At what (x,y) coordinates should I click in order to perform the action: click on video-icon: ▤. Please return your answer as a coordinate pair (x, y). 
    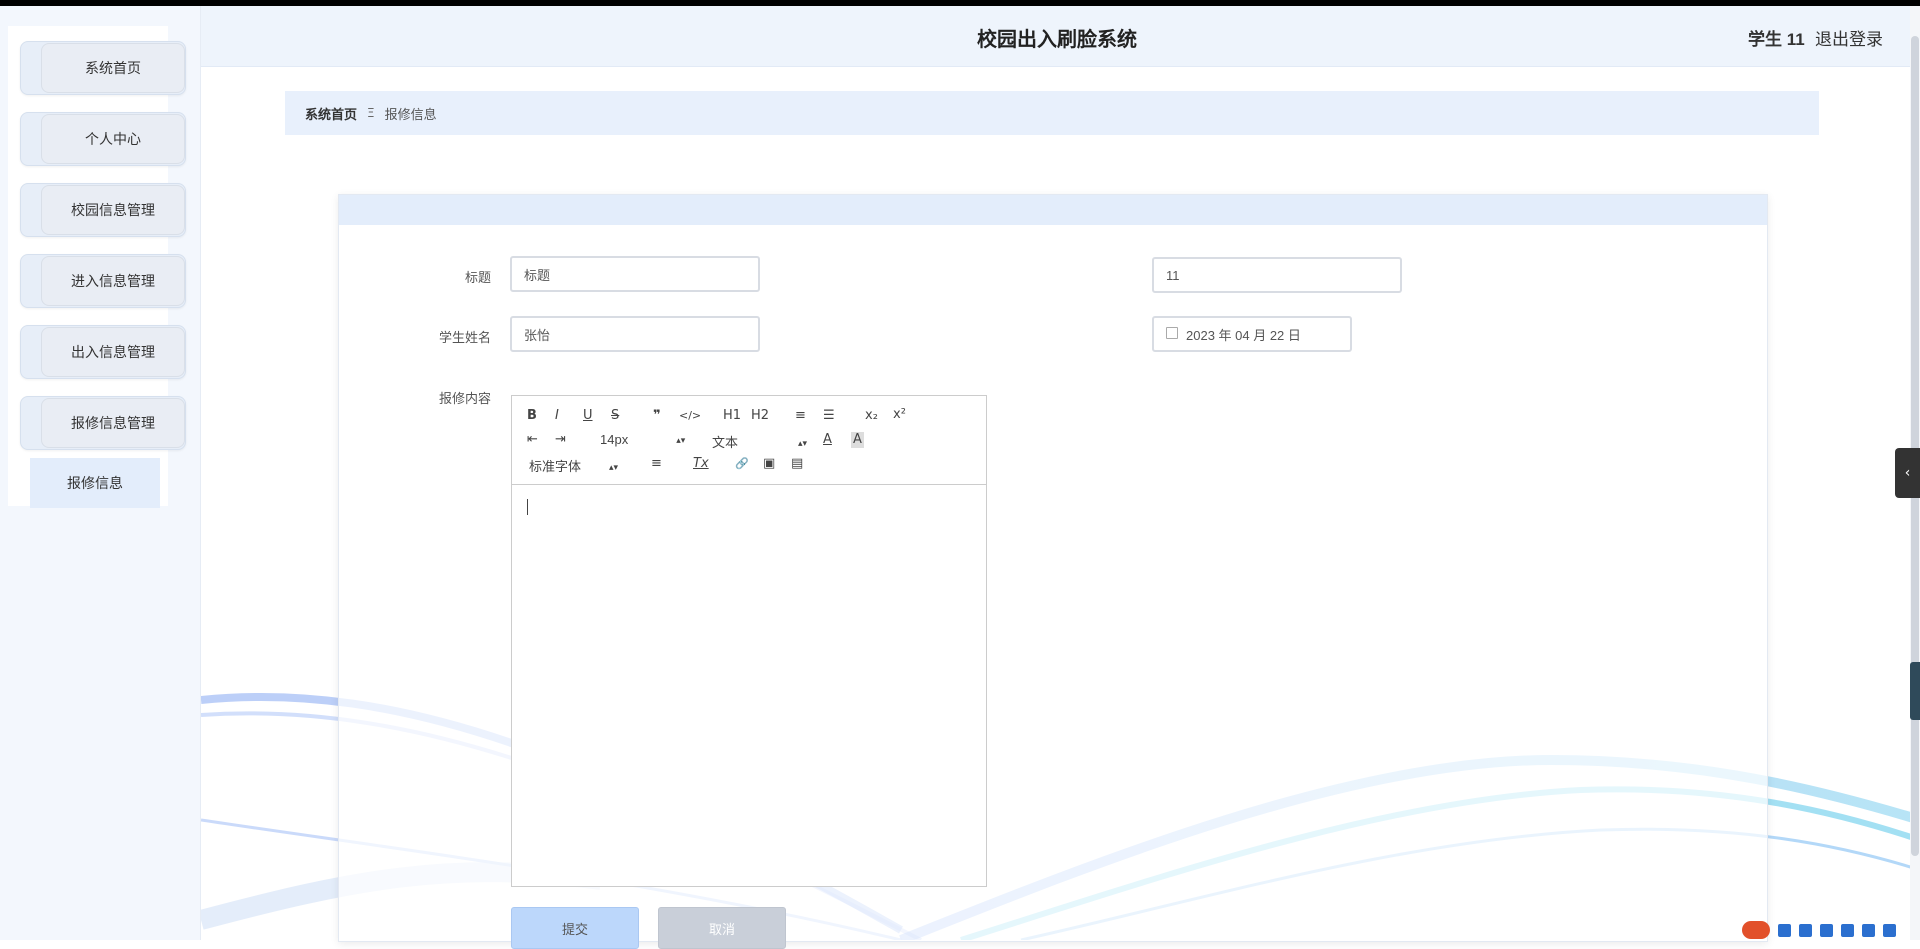
    Looking at the image, I should click on (797, 464).